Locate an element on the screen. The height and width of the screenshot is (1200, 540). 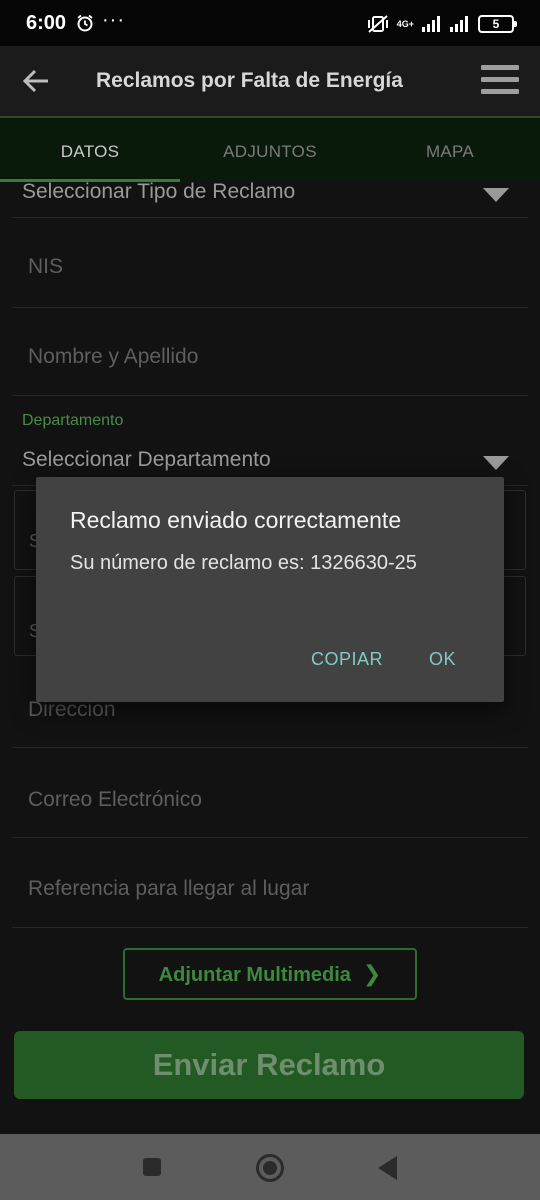
referencia-field: Referencia para llegar al lugar is located at coordinates (270, 883).